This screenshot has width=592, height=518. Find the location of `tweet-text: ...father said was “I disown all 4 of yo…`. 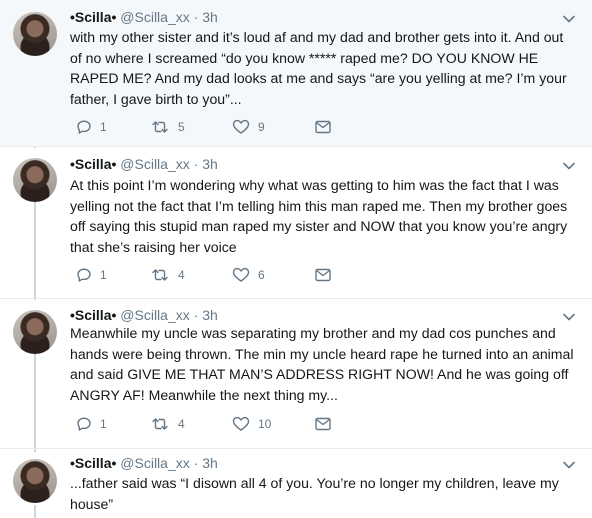

tweet-text: ...father said was “I disown all 4 of yo… is located at coordinates (314, 493).